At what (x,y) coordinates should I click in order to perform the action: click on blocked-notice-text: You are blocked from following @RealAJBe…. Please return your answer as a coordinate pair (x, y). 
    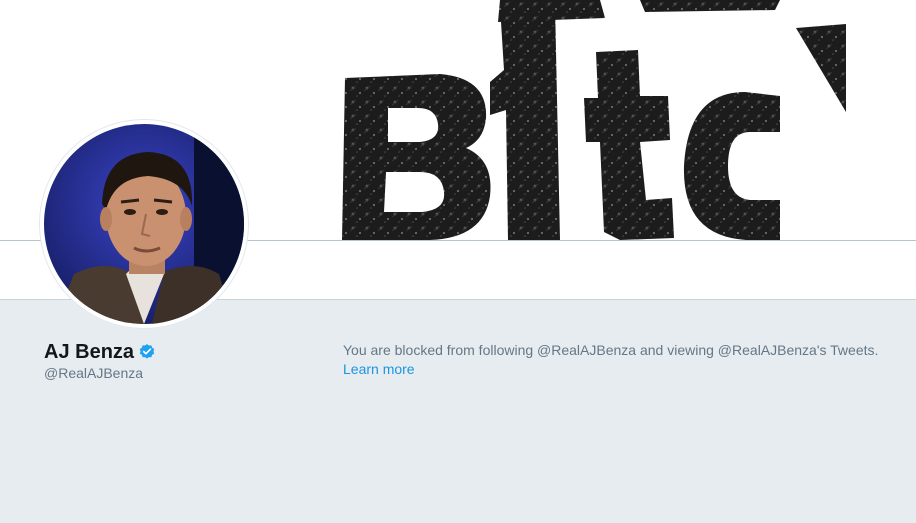
    Looking at the image, I should click on (611, 350).